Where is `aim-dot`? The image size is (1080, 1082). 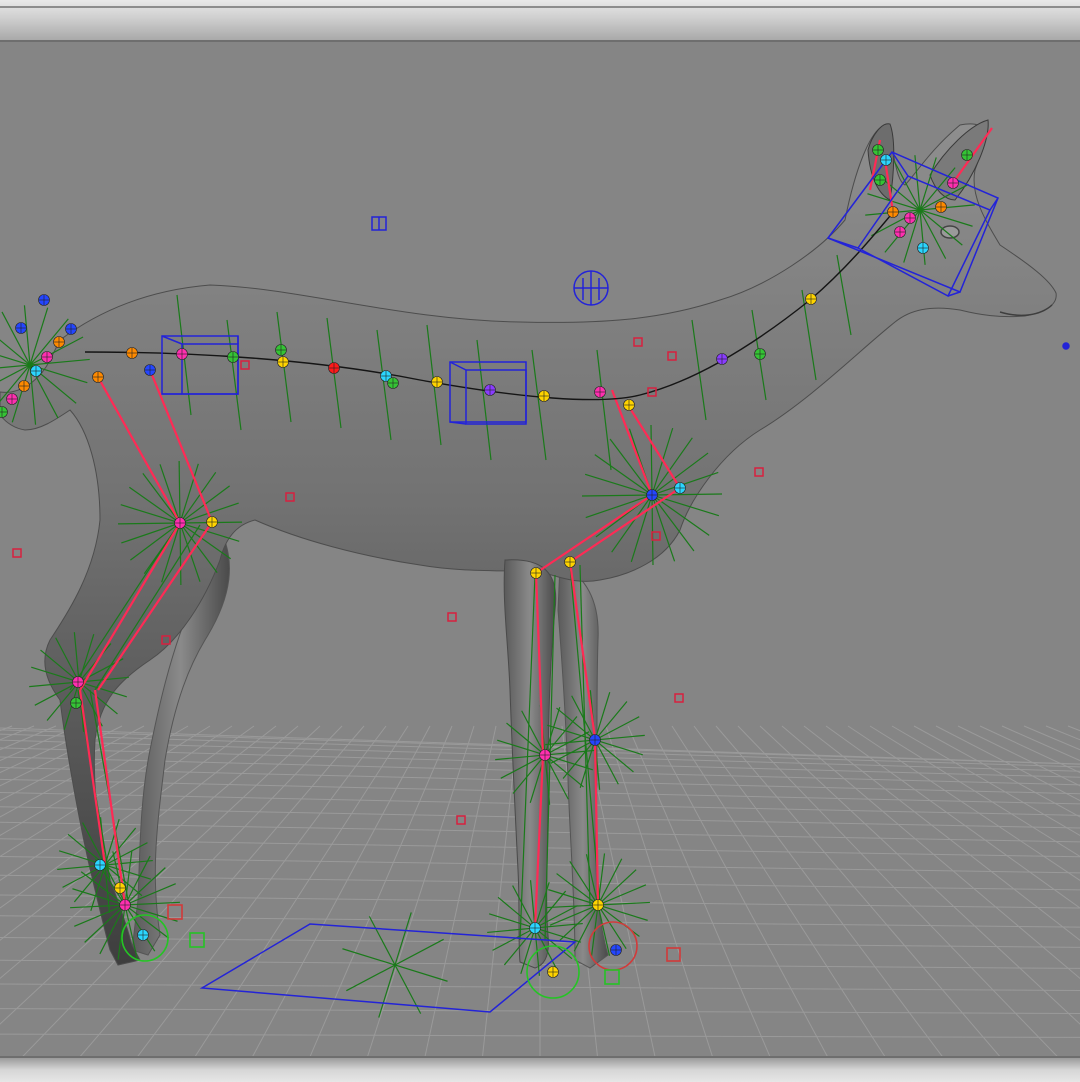
aim-dot is located at coordinates (1066, 346).